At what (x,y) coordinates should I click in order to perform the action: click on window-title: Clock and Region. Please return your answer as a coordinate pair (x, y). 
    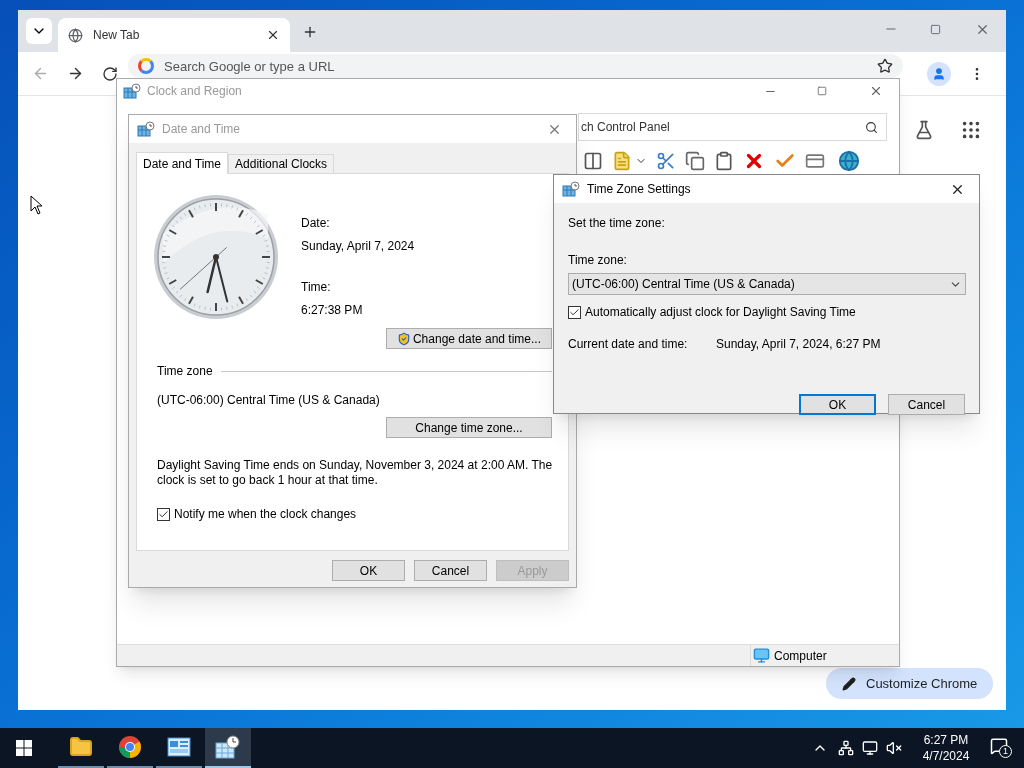
    Looking at the image, I should click on (195, 91).